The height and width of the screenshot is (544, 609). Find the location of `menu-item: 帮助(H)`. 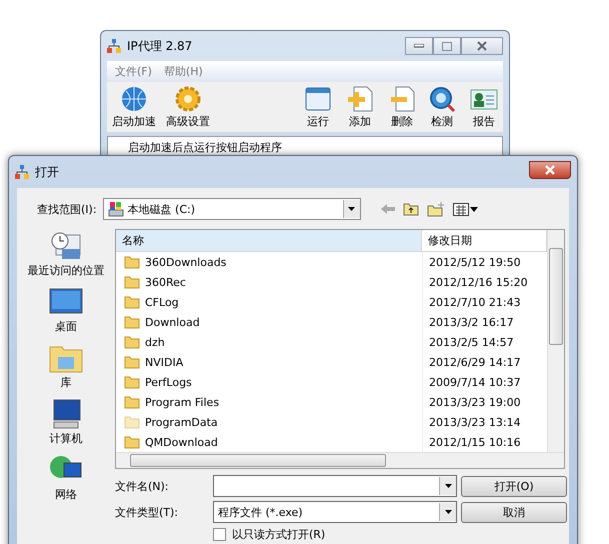

menu-item: 帮助(H) is located at coordinates (183, 71).